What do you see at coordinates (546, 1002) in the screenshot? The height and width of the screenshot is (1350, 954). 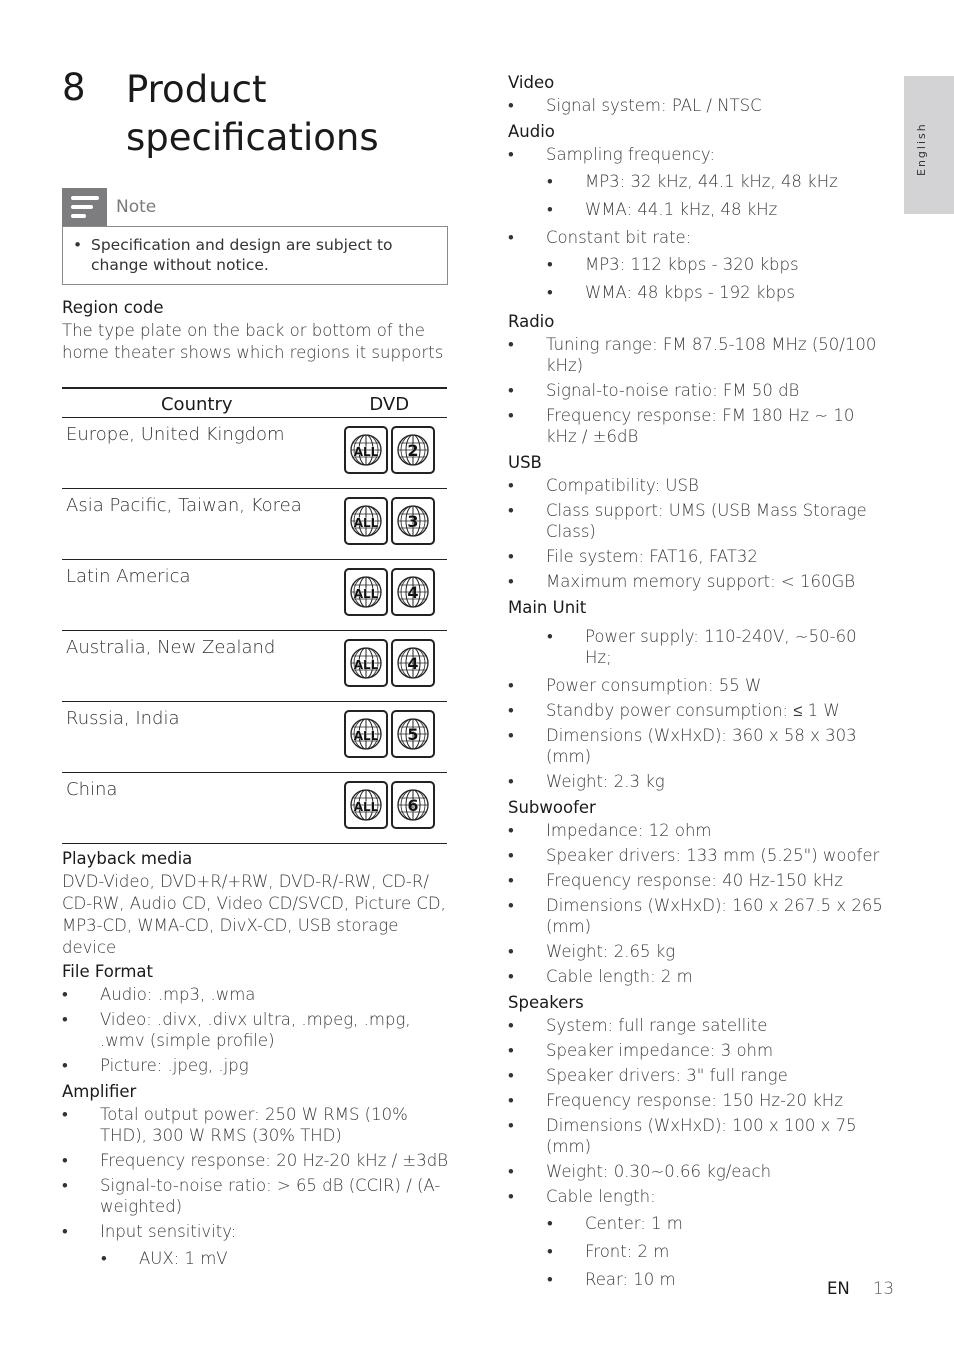 I see `section-heading: Speakers` at bounding box center [546, 1002].